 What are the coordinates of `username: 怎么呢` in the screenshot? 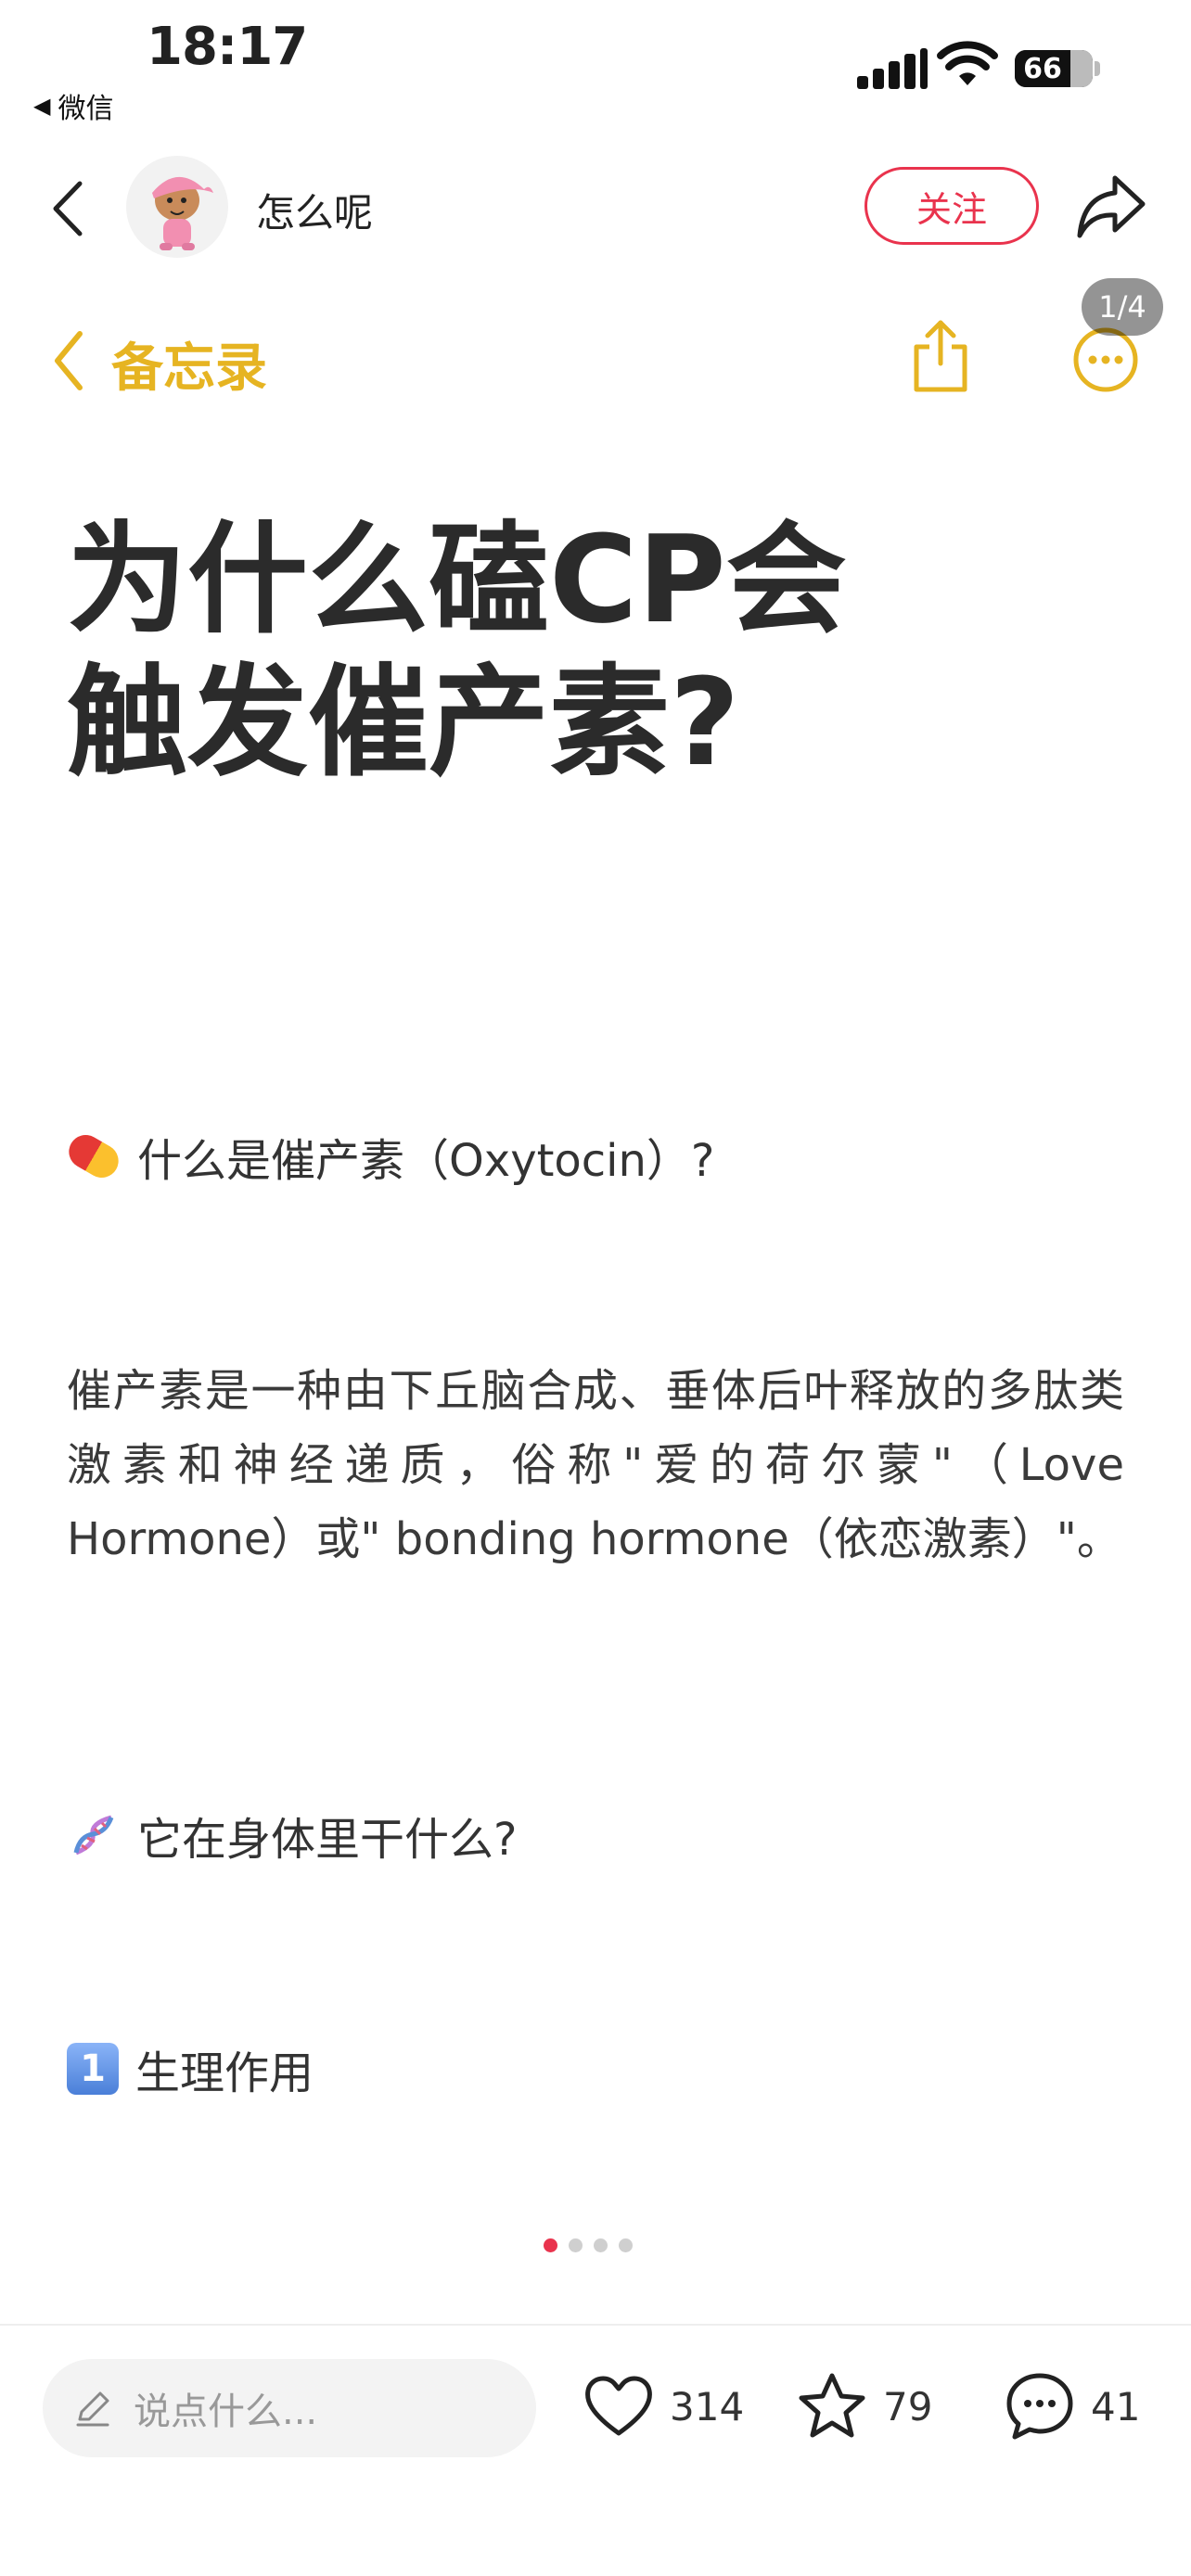 It's located at (314, 210).